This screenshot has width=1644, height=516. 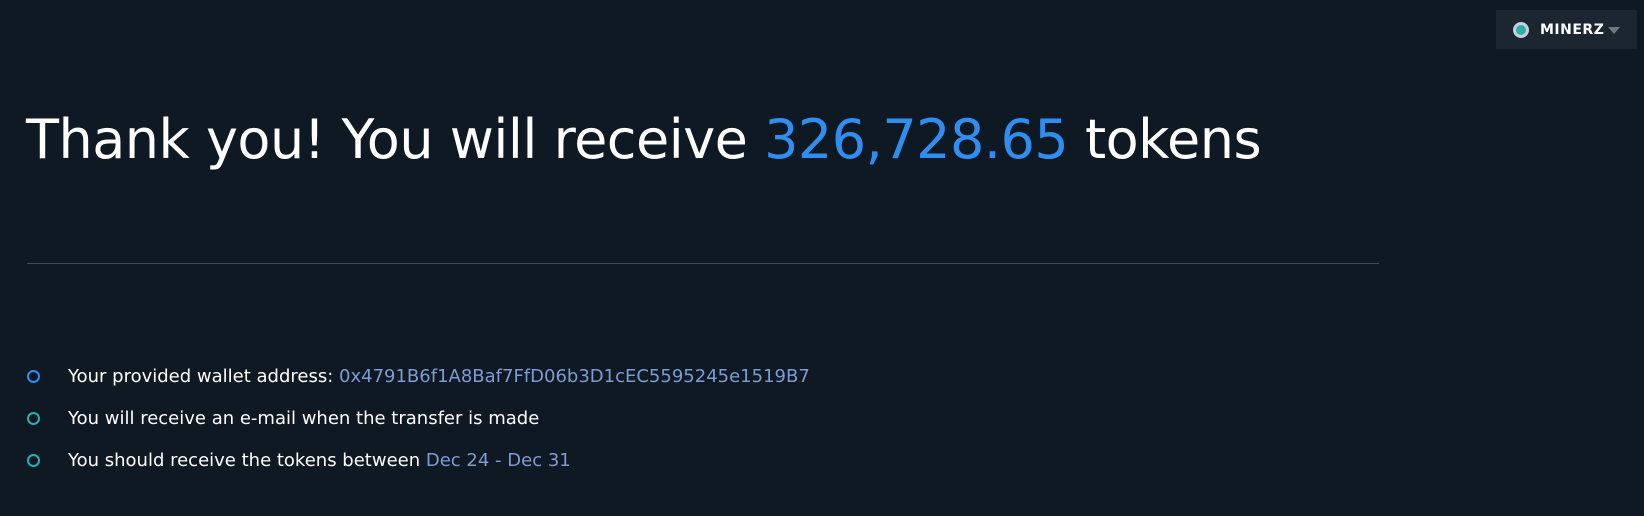 What do you see at coordinates (1614, 30) in the screenshot?
I see `chevron-down-icon` at bounding box center [1614, 30].